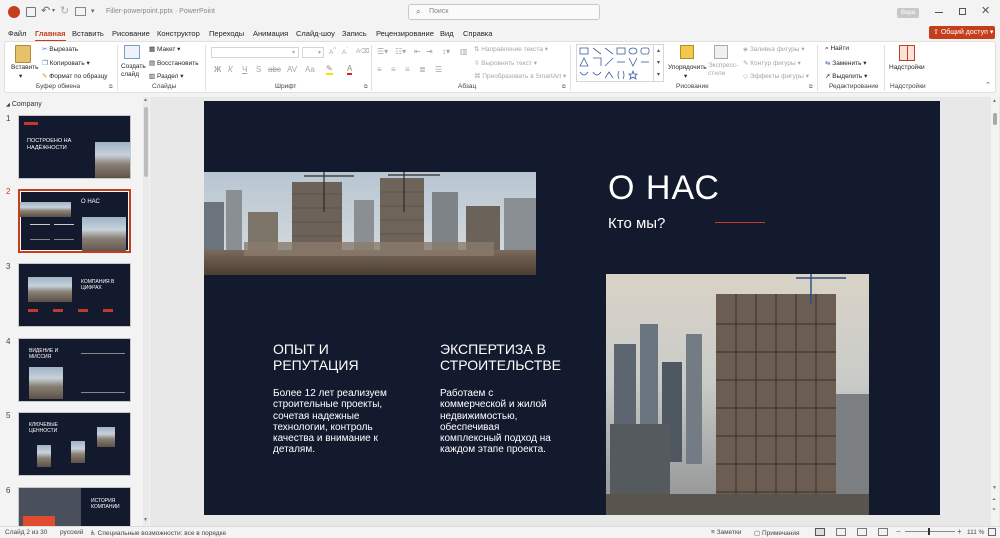 This screenshot has height=538, width=1000. Describe the element at coordinates (959, 531) in the screenshot. I see `zoom-in-icon: +` at that location.